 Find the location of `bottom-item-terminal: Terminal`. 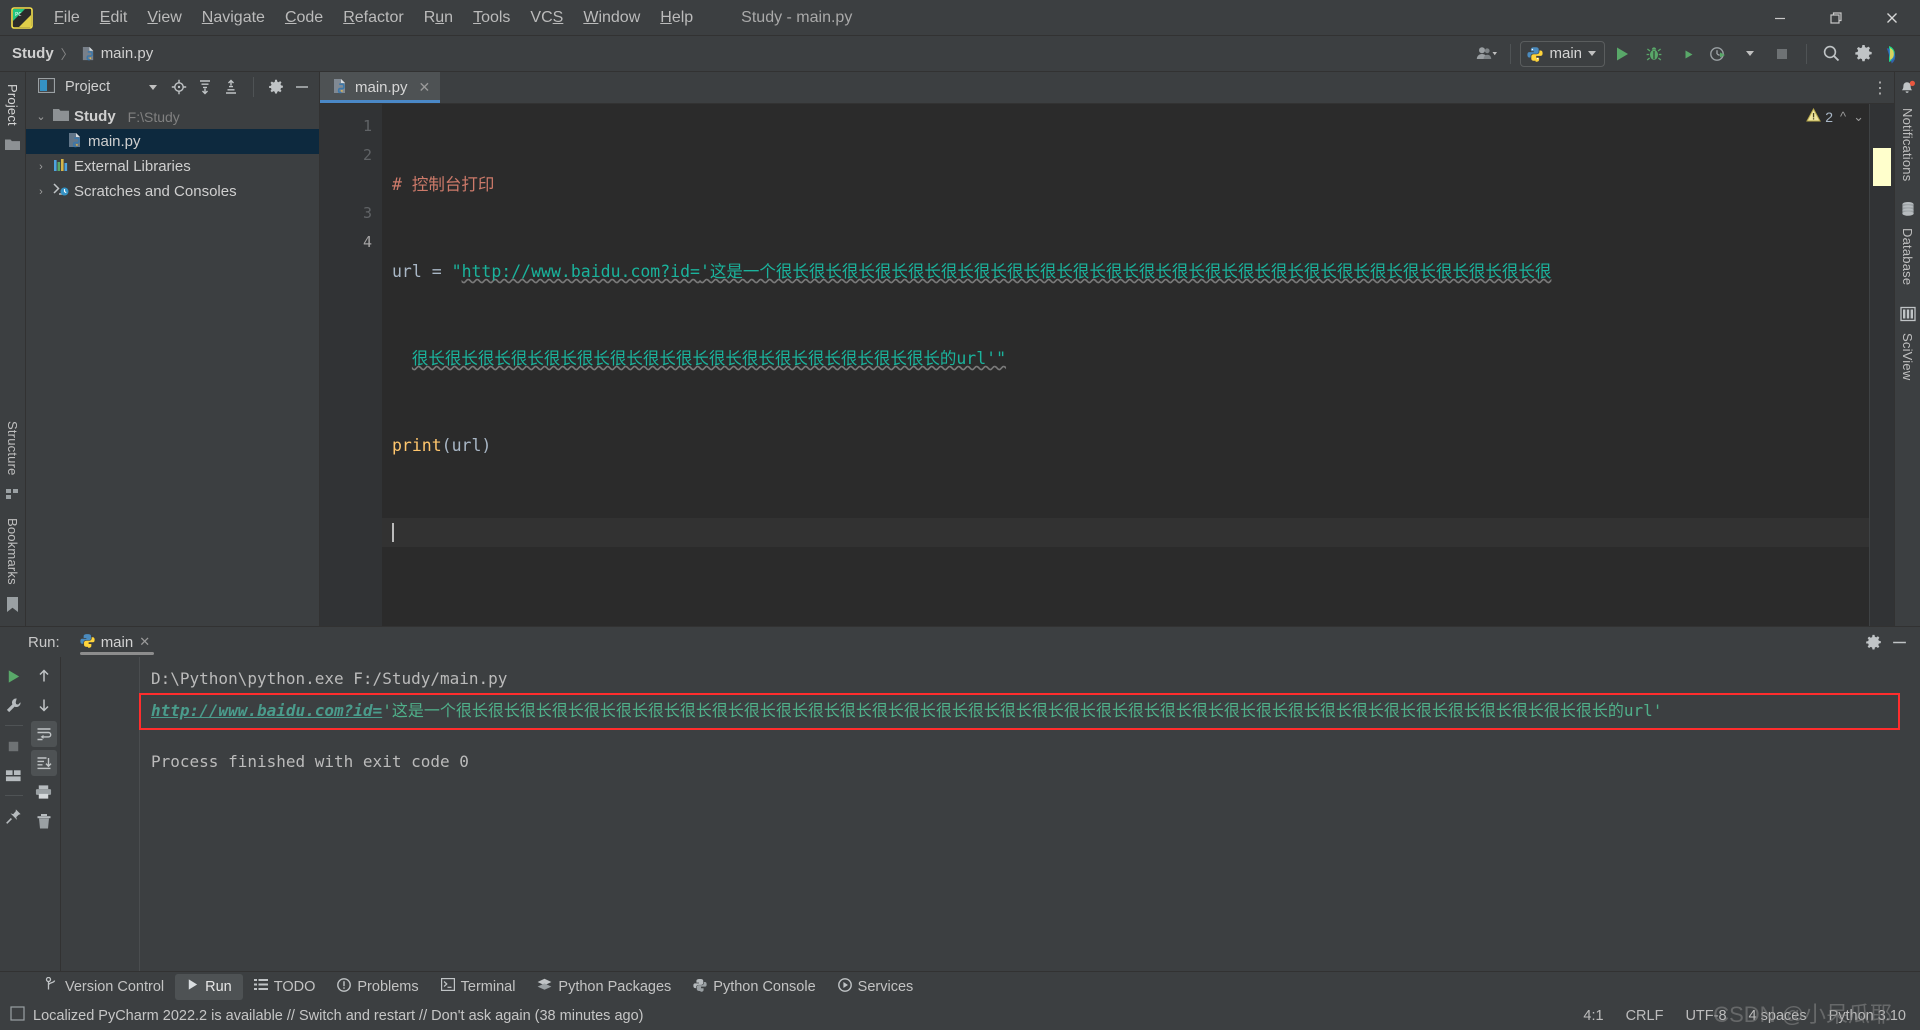

bottom-item-terminal: Terminal is located at coordinates (478, 987).